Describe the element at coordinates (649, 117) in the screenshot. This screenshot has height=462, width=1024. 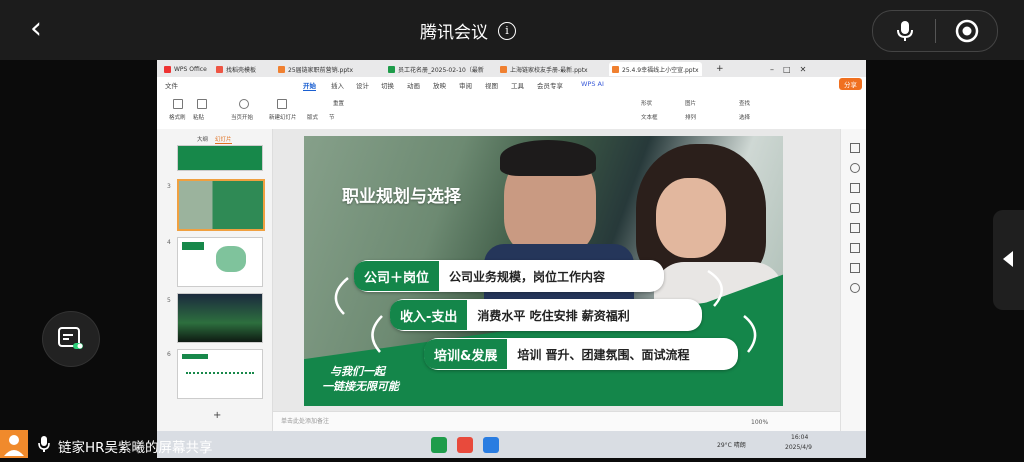
I see `textbox-button: 文本框` at that location.